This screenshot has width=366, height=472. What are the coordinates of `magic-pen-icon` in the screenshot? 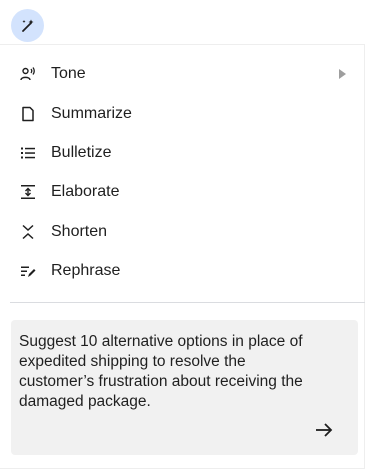 It's located at (27, 25).